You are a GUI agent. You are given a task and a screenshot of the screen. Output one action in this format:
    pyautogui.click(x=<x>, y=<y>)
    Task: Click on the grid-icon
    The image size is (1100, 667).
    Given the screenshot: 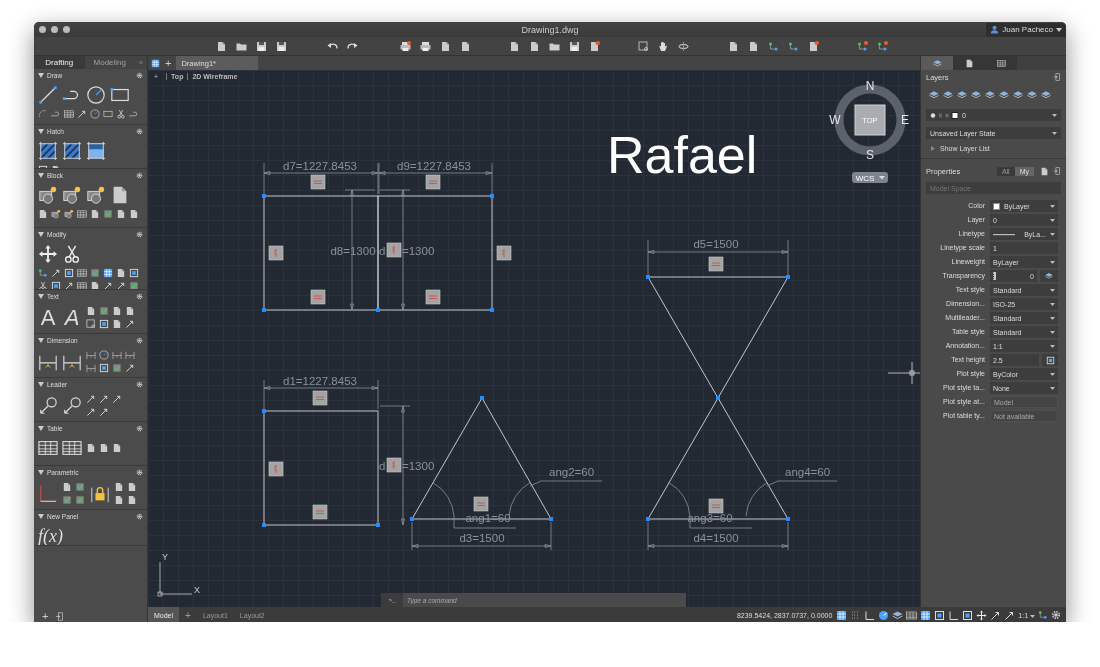 What is the action you would take?
    pyautogui.click(x=842, y=615)
    